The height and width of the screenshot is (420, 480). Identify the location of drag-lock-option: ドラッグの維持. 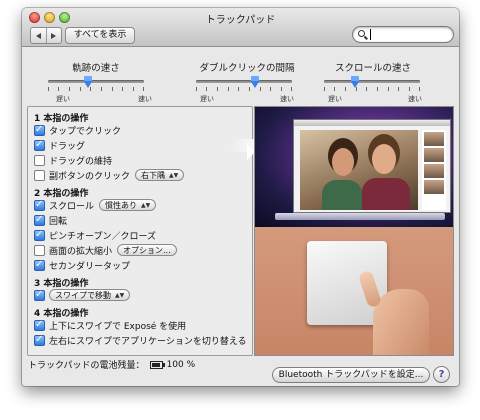
(73, 160).